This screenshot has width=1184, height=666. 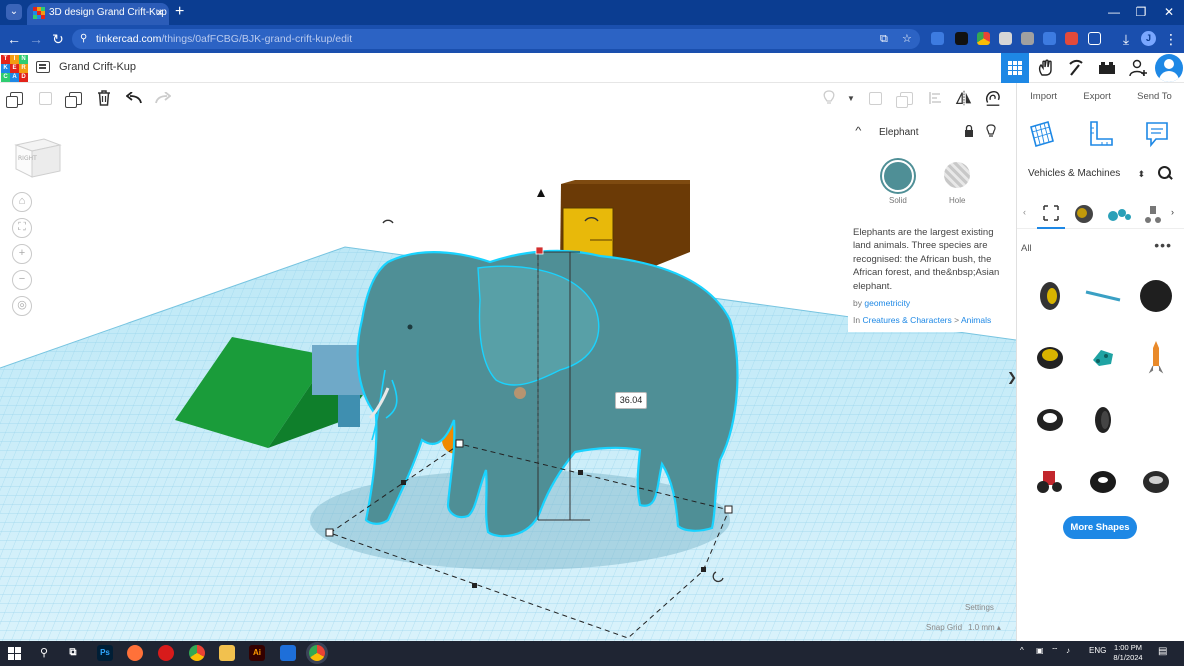 What do you see at coordinates (1141, 12) in the screenshot?
I see `maximize-button: ❐` at bounding box center [1141, 12].